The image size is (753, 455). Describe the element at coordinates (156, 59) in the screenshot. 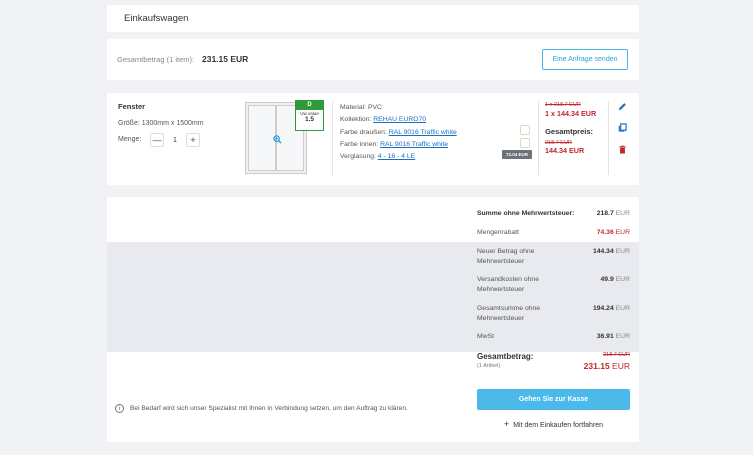

I see `total-label: Gesamtbetrag (1 item):` at that location.